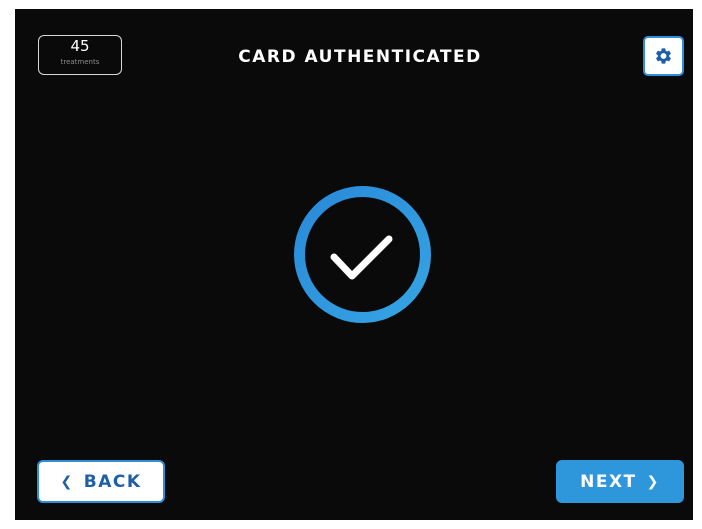 The image size is (702, 529). I want to click on back-button: ❮ BACK, so click(101, 481).